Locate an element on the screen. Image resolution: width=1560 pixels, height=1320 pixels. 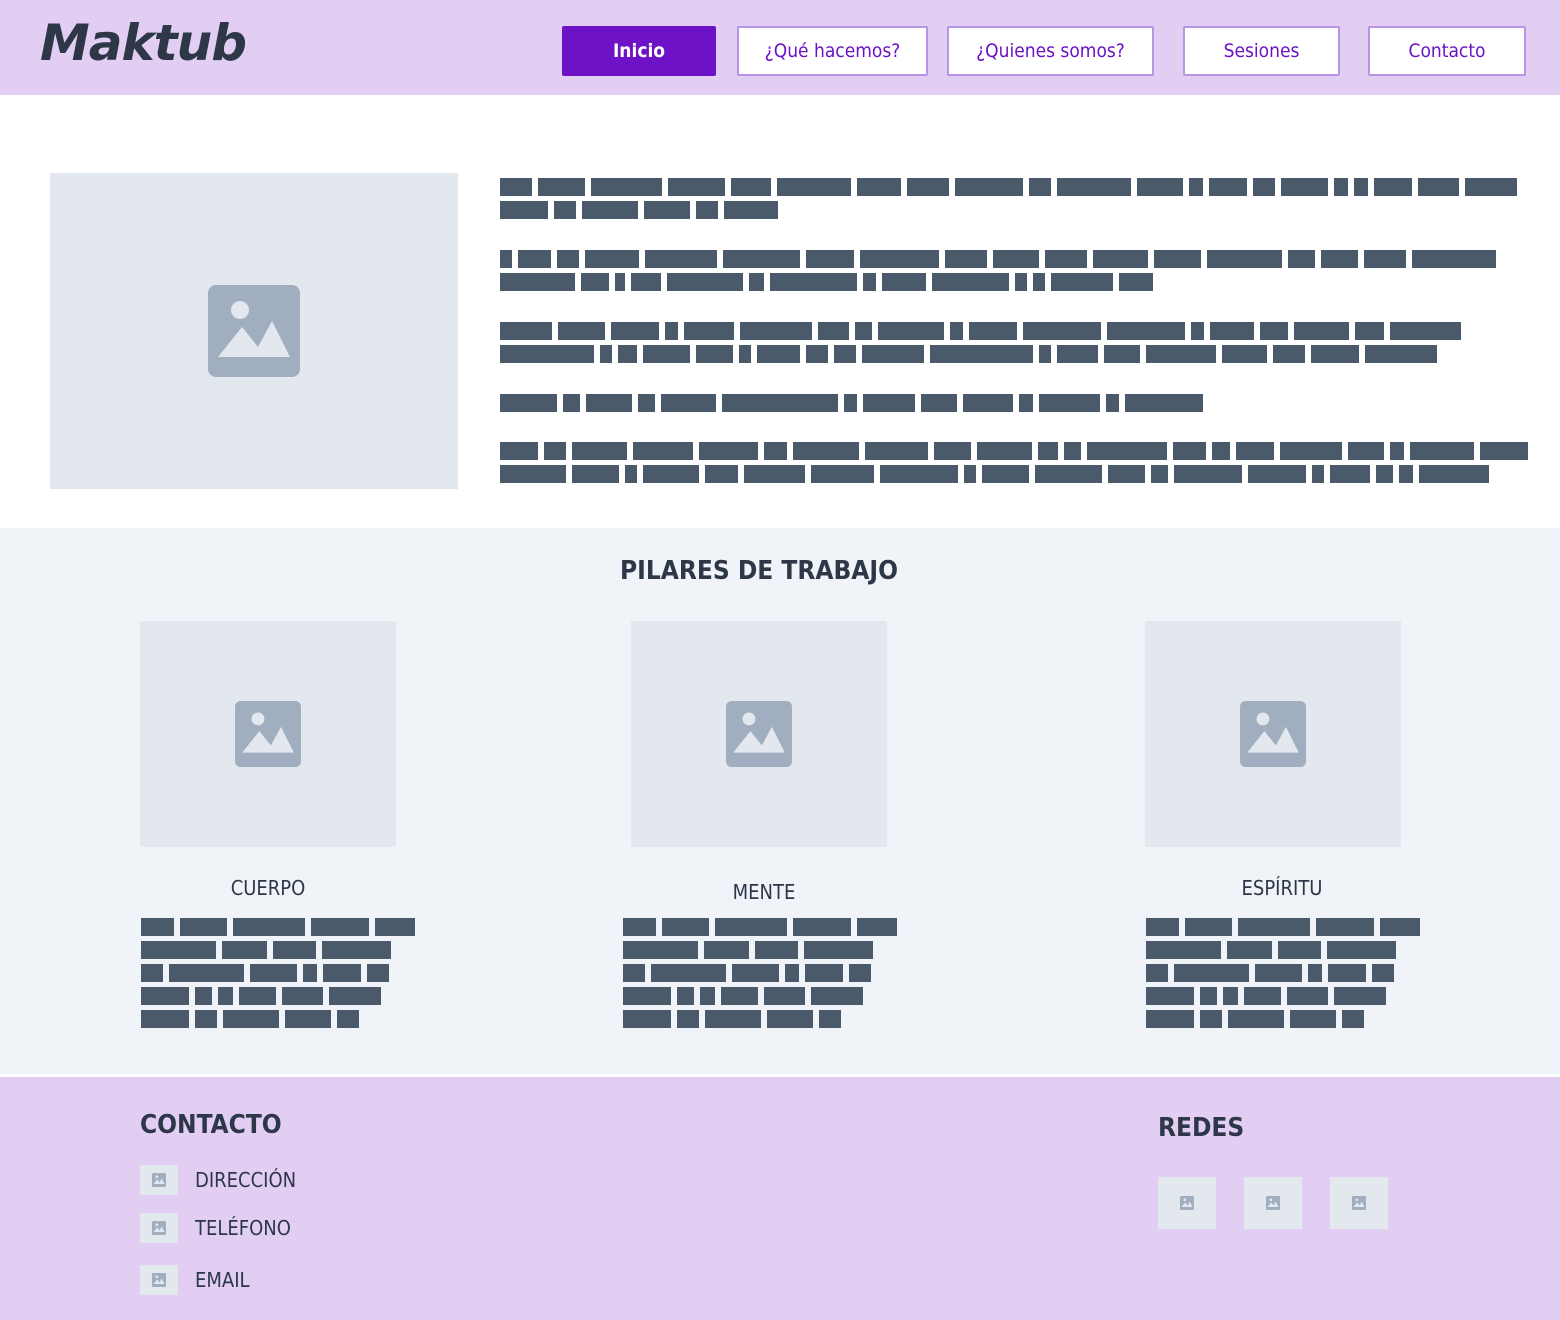
contact-item-email: EMAIL is located at coordinates (195, 1280).